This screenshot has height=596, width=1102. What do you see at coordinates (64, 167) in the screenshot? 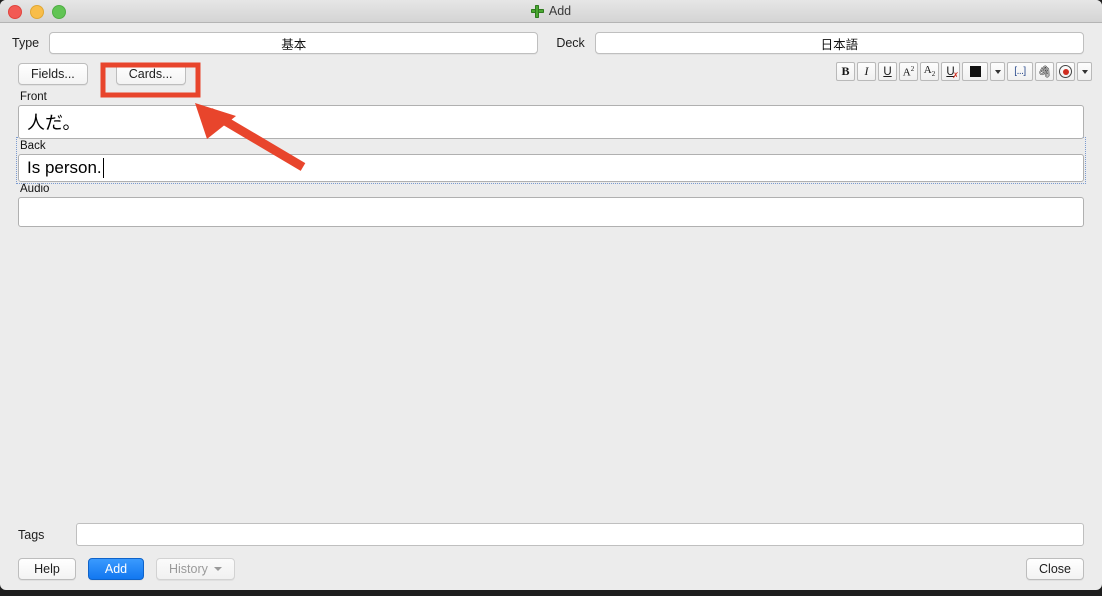
I see `field-text-back: Is person.` at bounding box center [64, 167].